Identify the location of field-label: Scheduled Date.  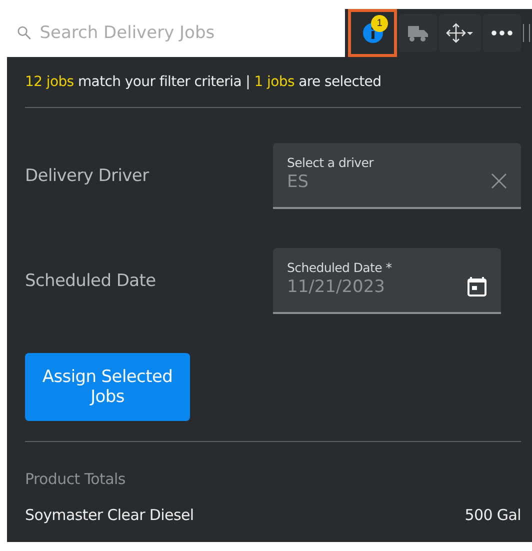
(91, 281).